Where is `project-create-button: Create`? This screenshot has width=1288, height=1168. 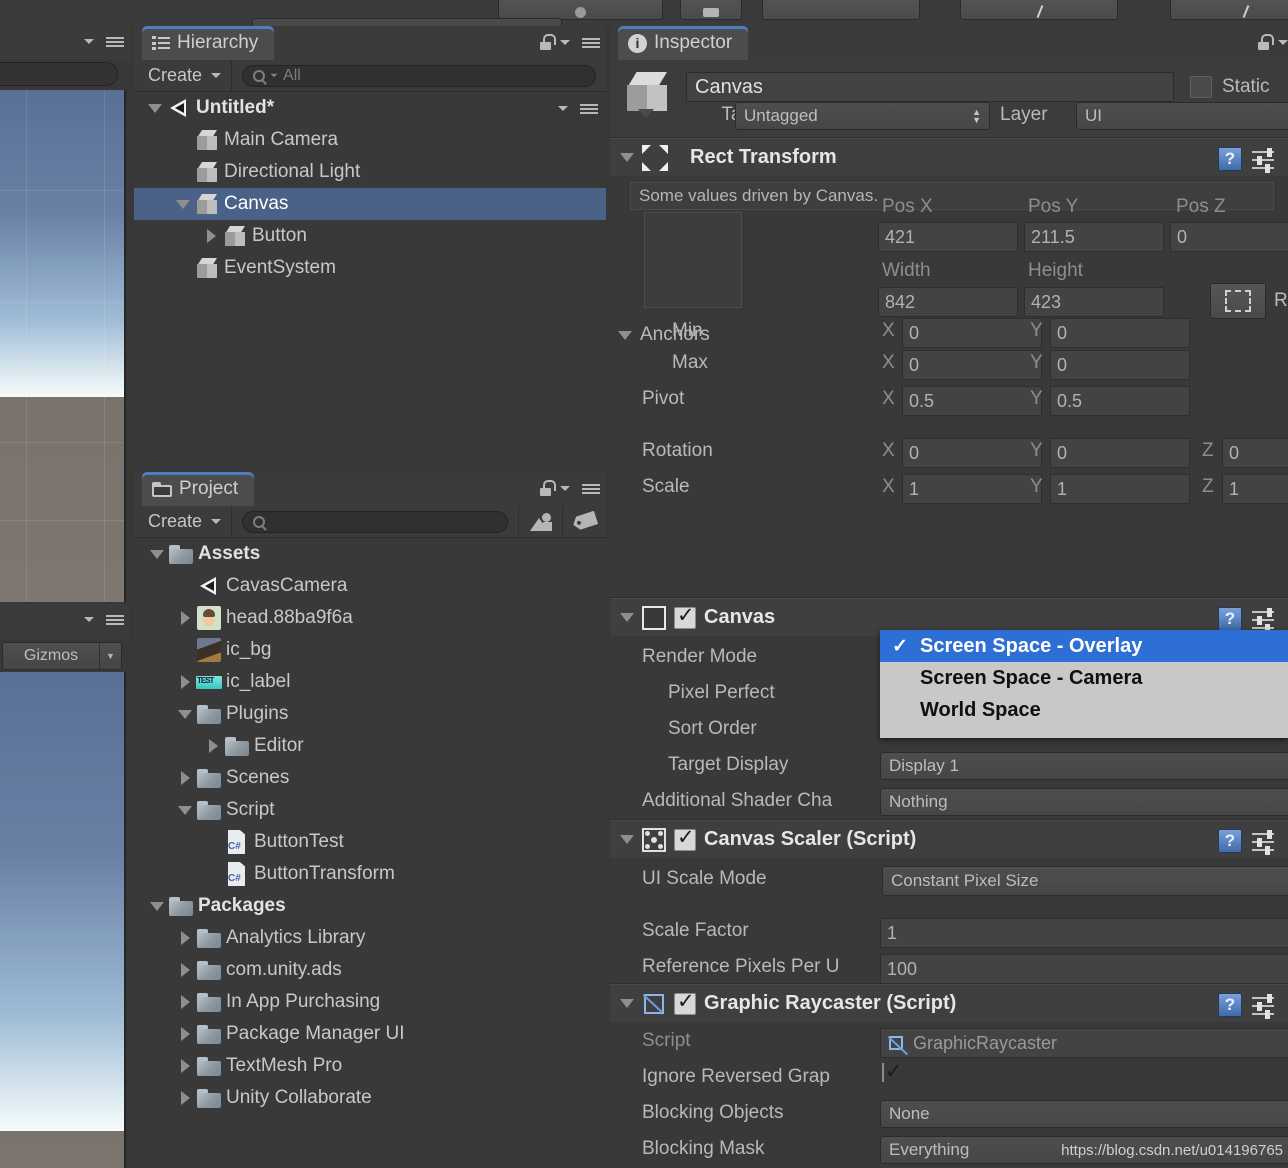
project-create-button: Create is located at coordinates (183, 521).